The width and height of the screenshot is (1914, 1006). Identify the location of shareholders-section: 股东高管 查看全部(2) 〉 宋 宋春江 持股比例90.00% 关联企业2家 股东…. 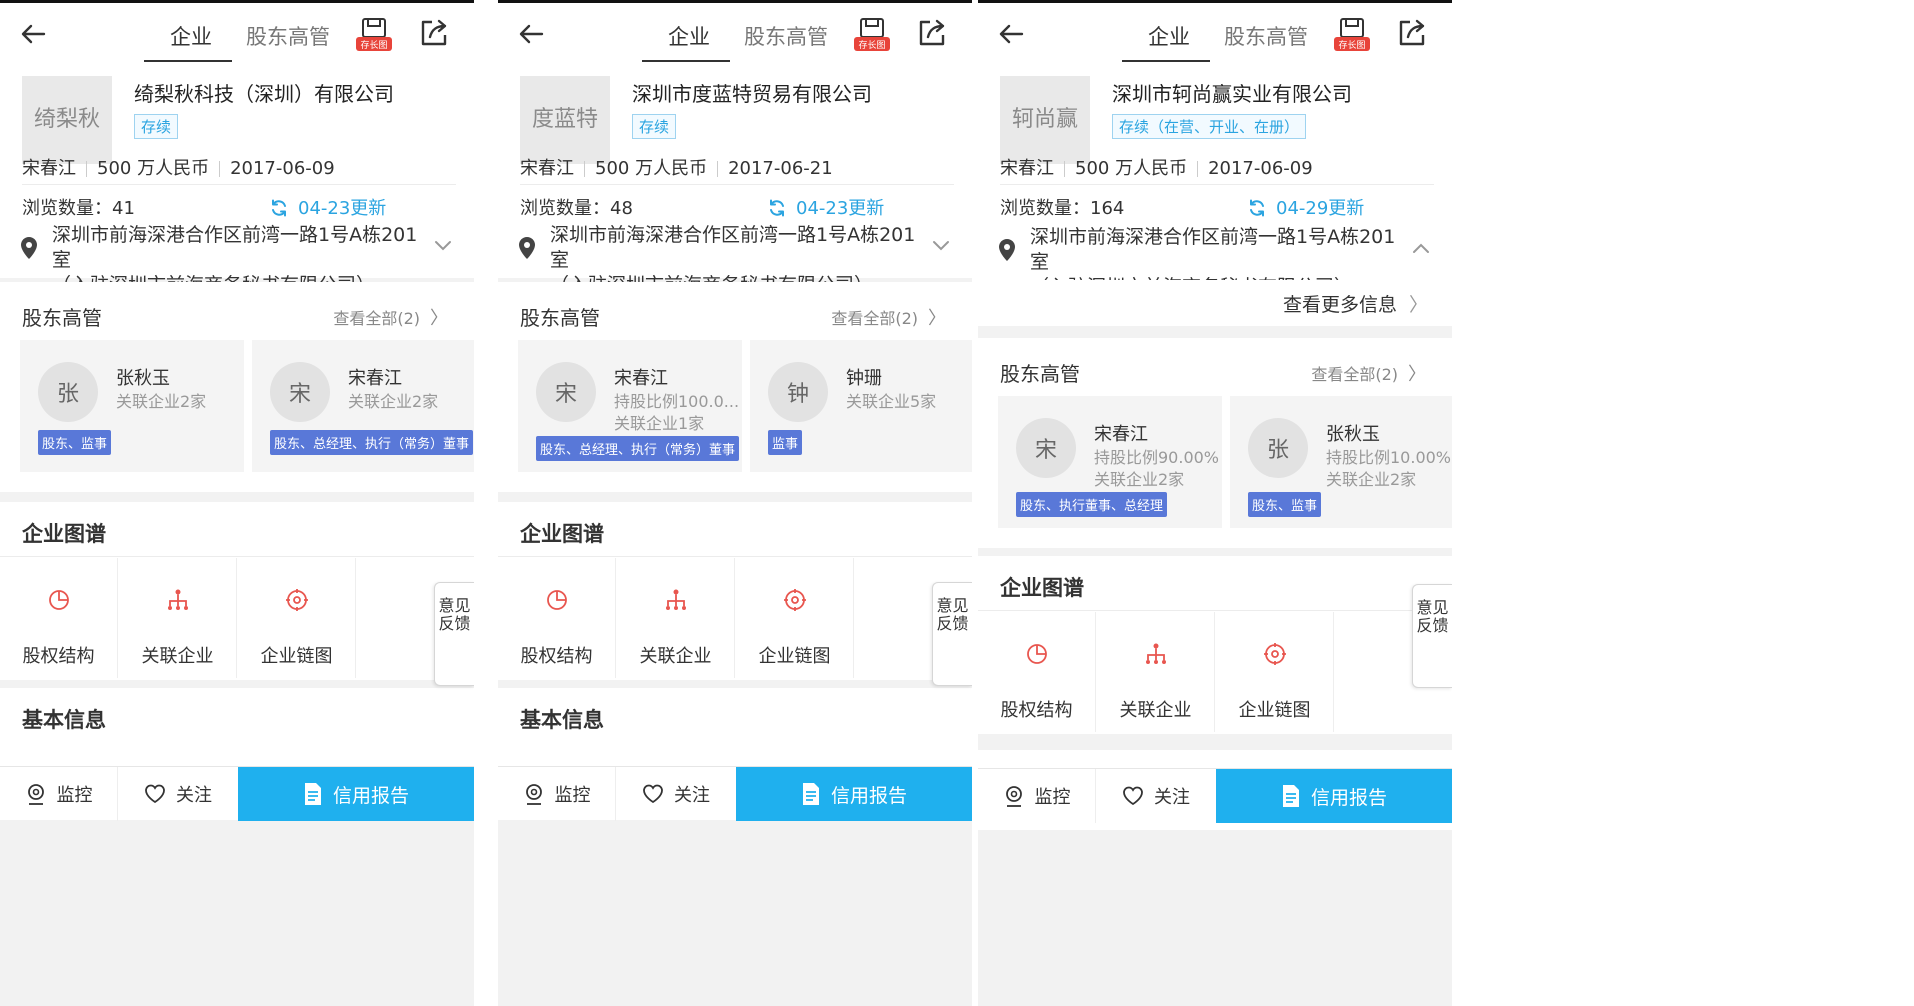
(1215, 443).